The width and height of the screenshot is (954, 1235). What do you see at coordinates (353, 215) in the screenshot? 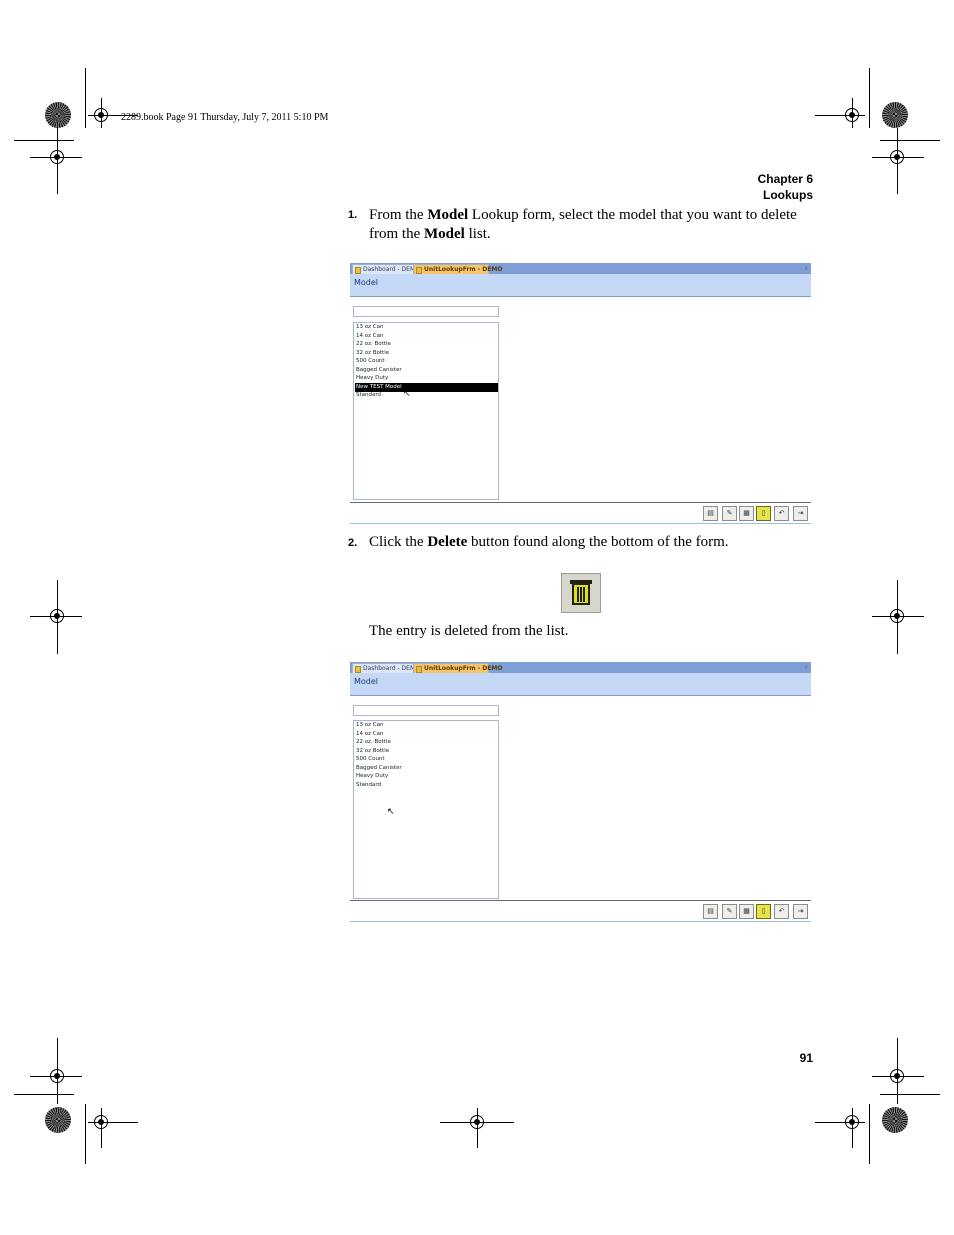
I see `step-1-number: 1.` at bounding box center [353, 215].